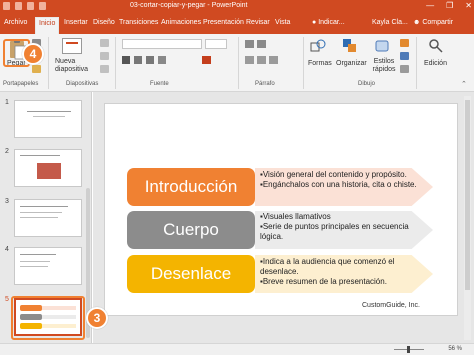 This screenshot has width=474, height=355. I want to click on italic-icon, so click(138, 60).